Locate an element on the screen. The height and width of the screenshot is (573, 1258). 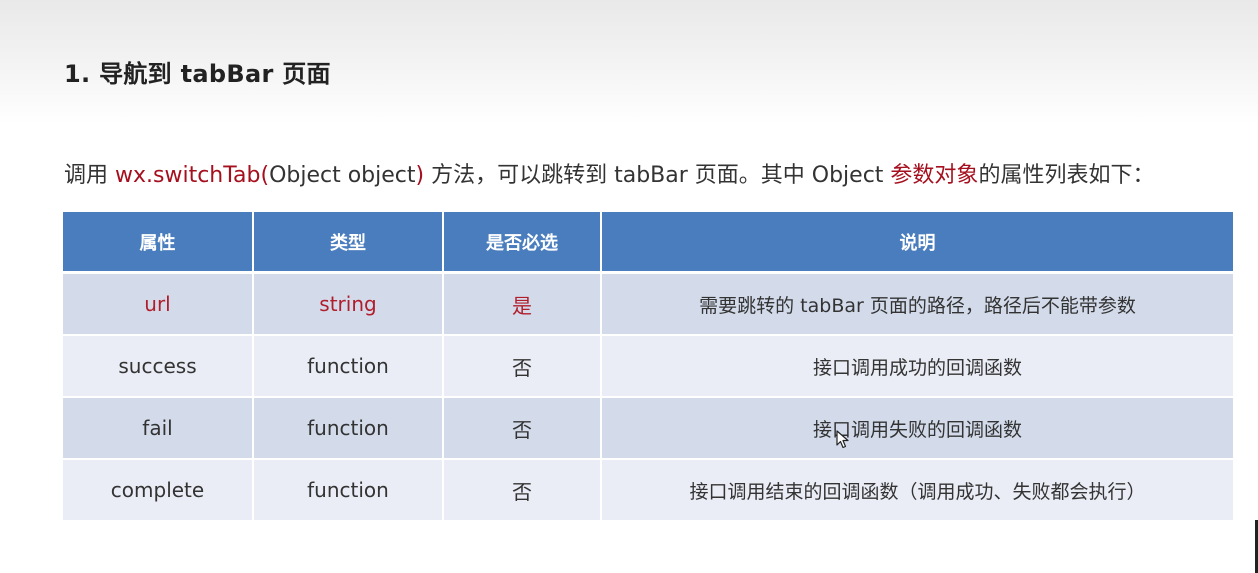
header-required: 是否必选 is located at coordinates (522, 243).